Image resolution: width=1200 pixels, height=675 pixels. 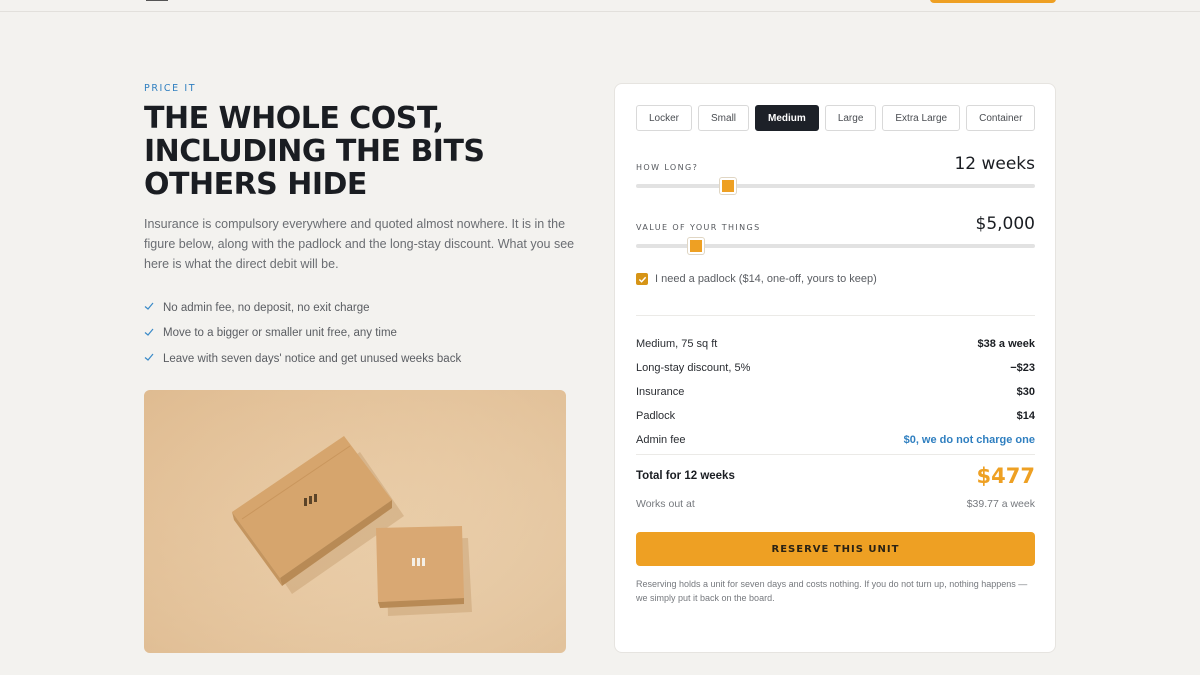 I want to click on top-nav-bar, so click(x=600, y=6).